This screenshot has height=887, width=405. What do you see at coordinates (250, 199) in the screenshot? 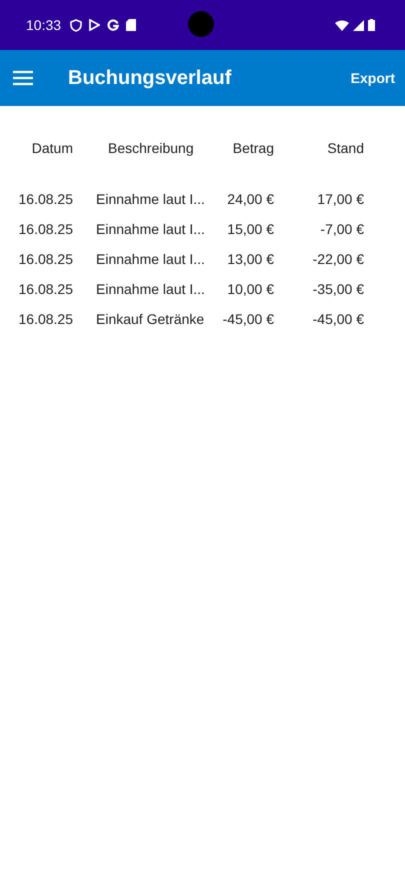
I see `table-cell-text: 24,00 €` at bounding box center [250, 199].